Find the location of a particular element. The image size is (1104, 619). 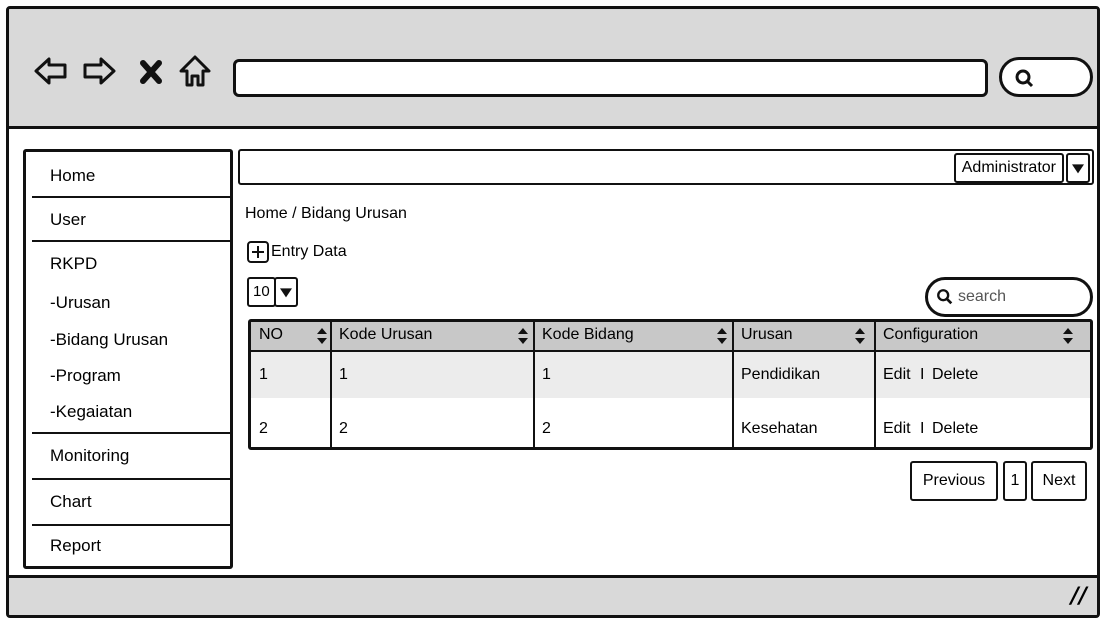

entry-data-button: Entry Data is located at coordinates (297, 252).